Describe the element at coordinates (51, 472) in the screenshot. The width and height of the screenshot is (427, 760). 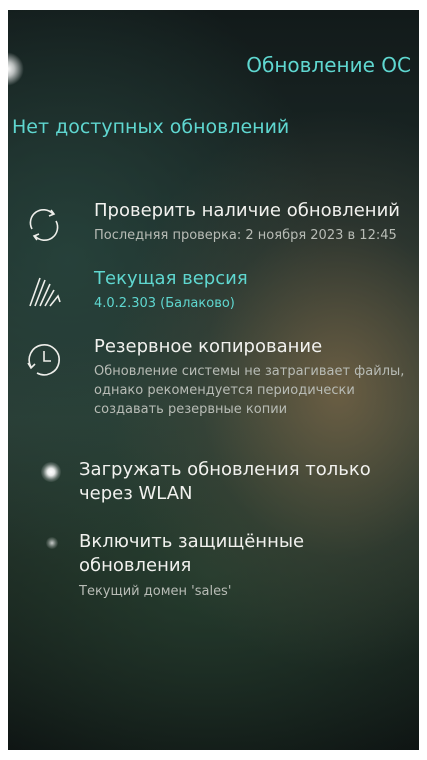
I see `switch-on-indicator` at that location.